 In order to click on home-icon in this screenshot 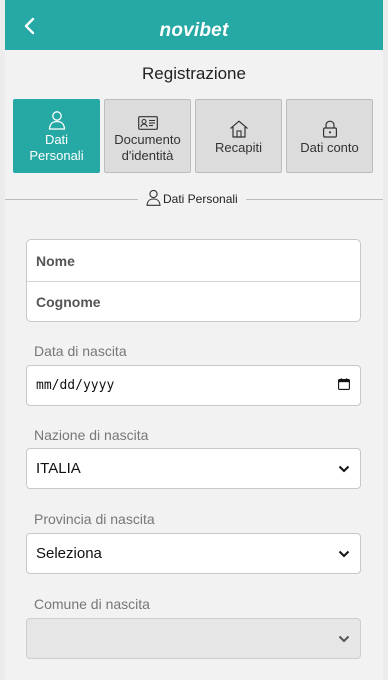, I will do `click(239, 127)`.